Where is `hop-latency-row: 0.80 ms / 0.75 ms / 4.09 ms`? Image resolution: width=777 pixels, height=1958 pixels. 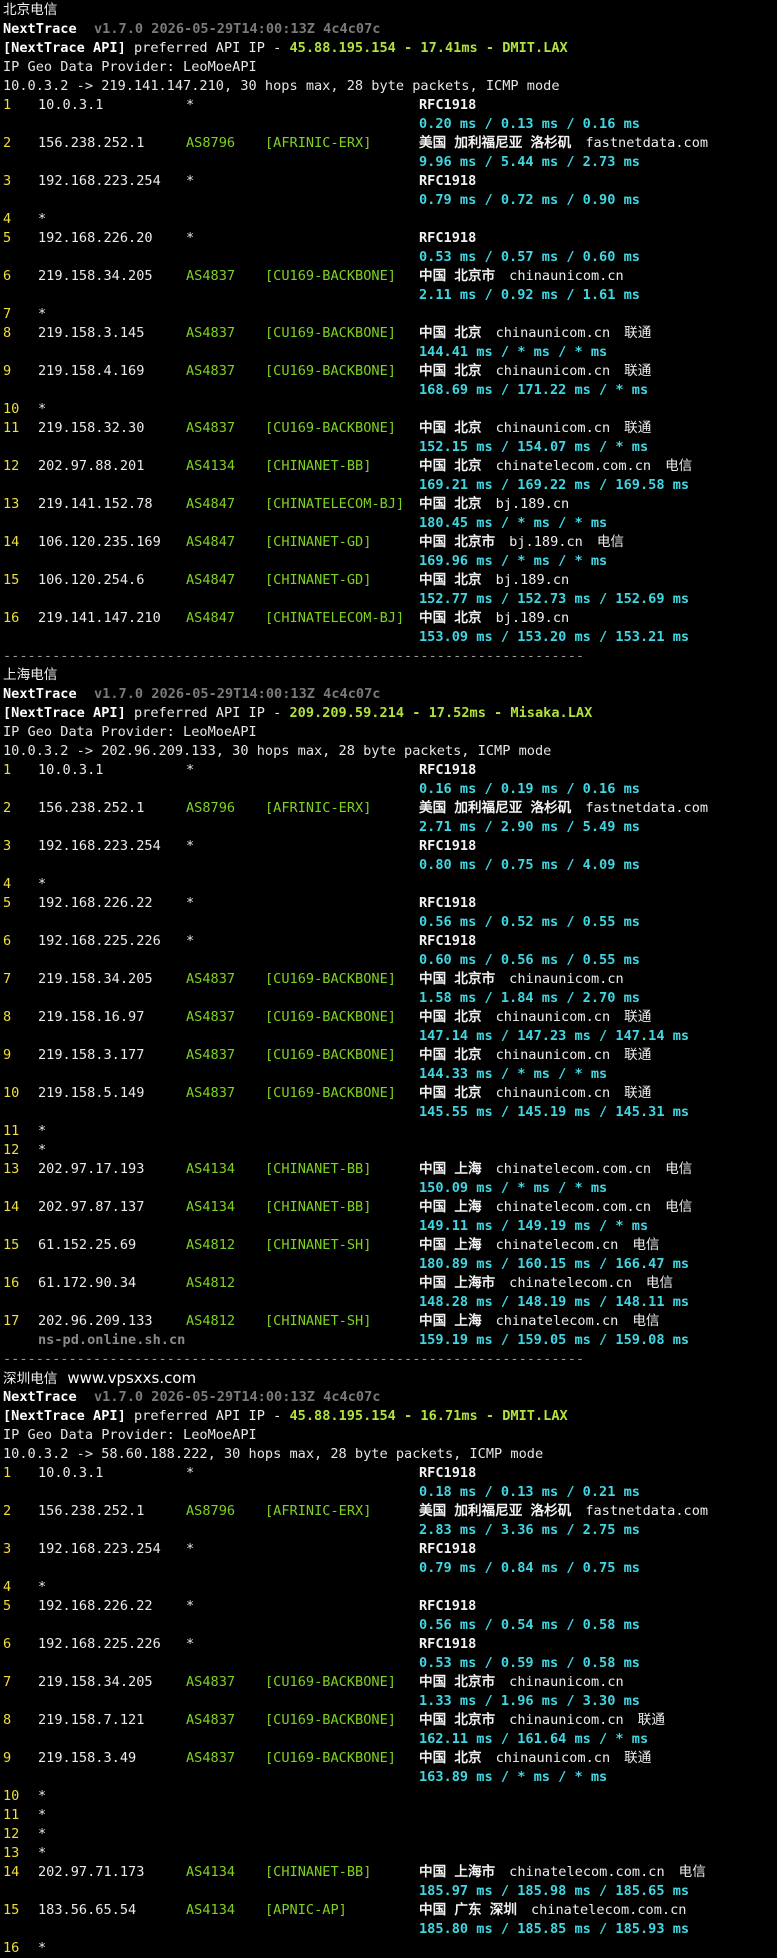 hop-latency-row: 0.80 ms / 0.75 ms / 4.09 ms is located at coordinates (388, 865).